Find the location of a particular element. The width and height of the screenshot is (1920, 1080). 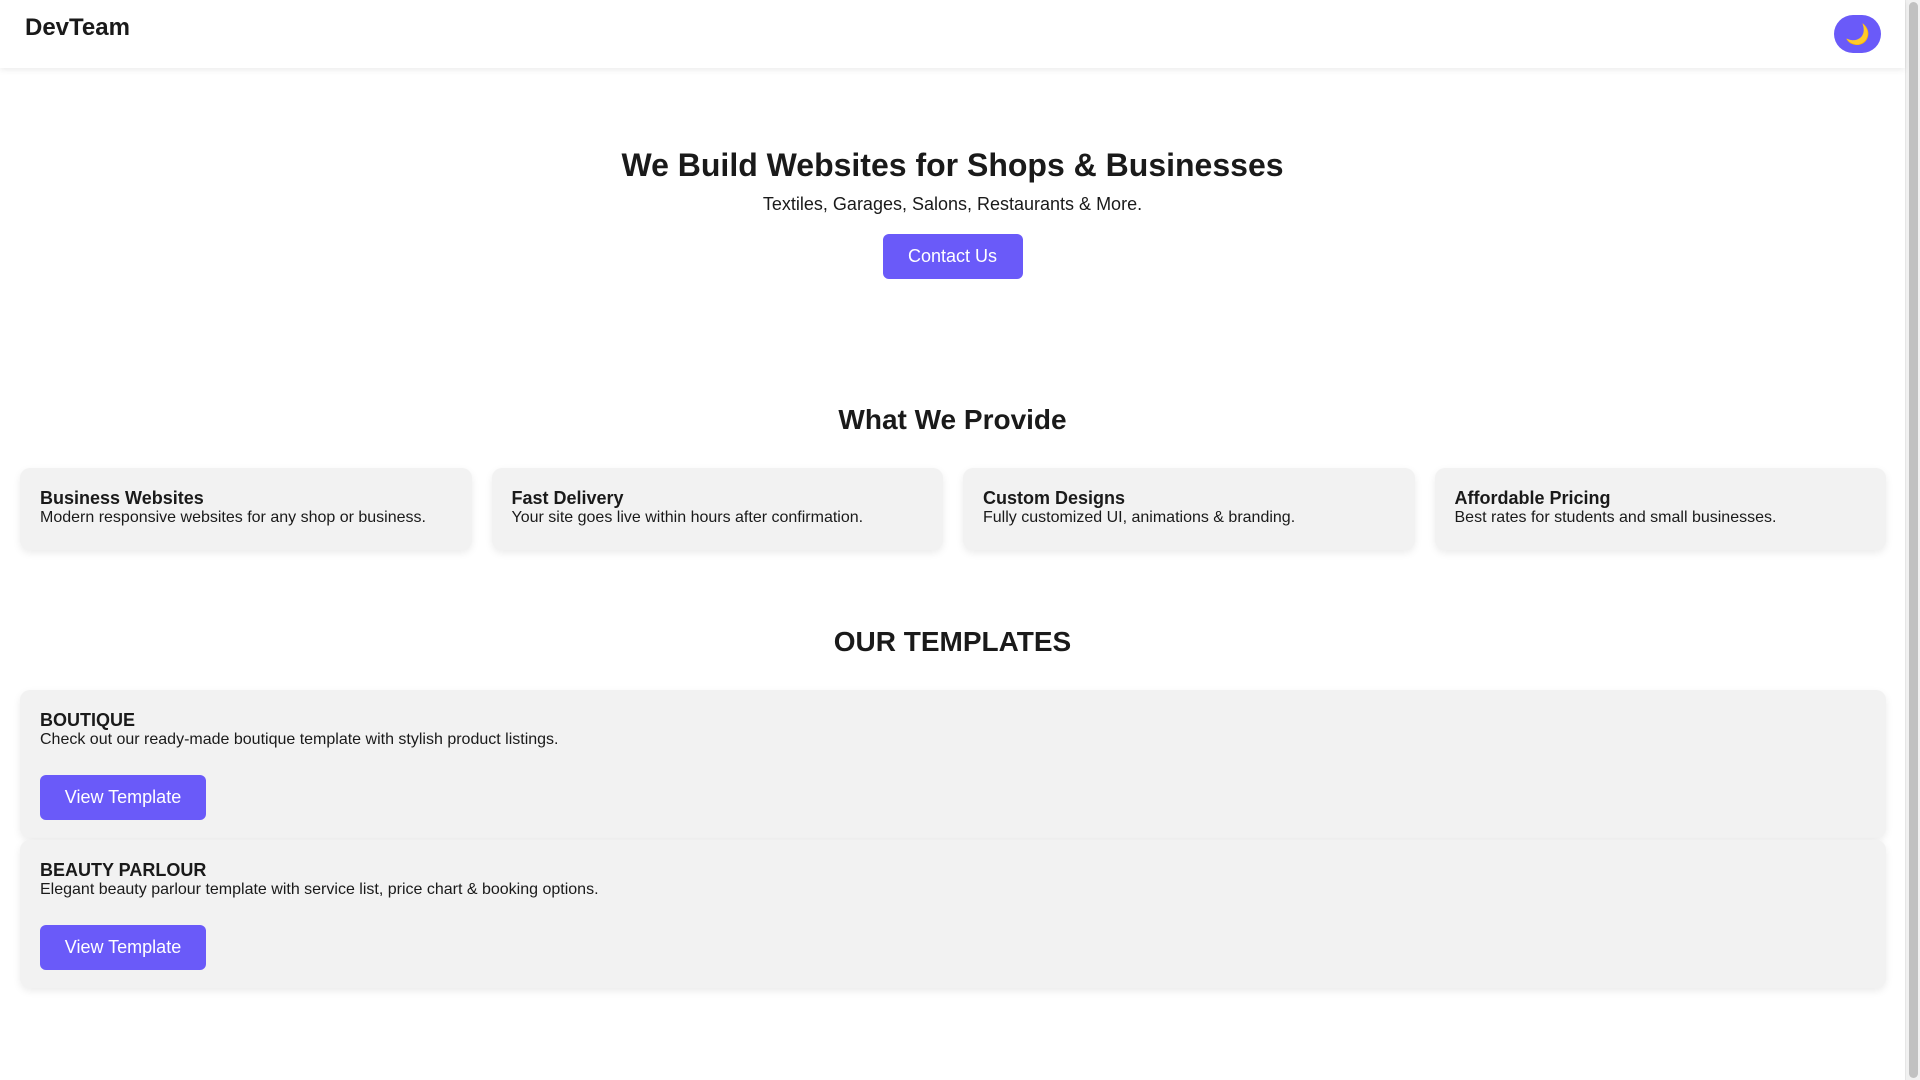

feature-title: Custom Designs is located at coordinates (1054, 498).